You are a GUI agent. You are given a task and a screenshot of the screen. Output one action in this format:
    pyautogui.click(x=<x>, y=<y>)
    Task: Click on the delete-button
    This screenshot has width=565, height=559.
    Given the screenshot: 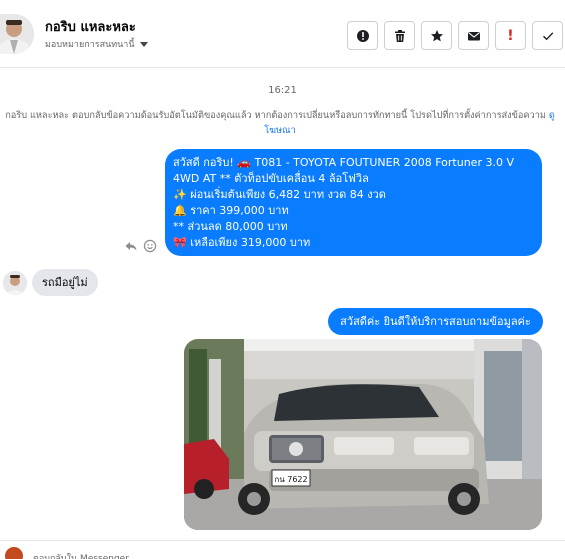 What is the action you would take?
    pyautogui.click(x=399, y=35)
    